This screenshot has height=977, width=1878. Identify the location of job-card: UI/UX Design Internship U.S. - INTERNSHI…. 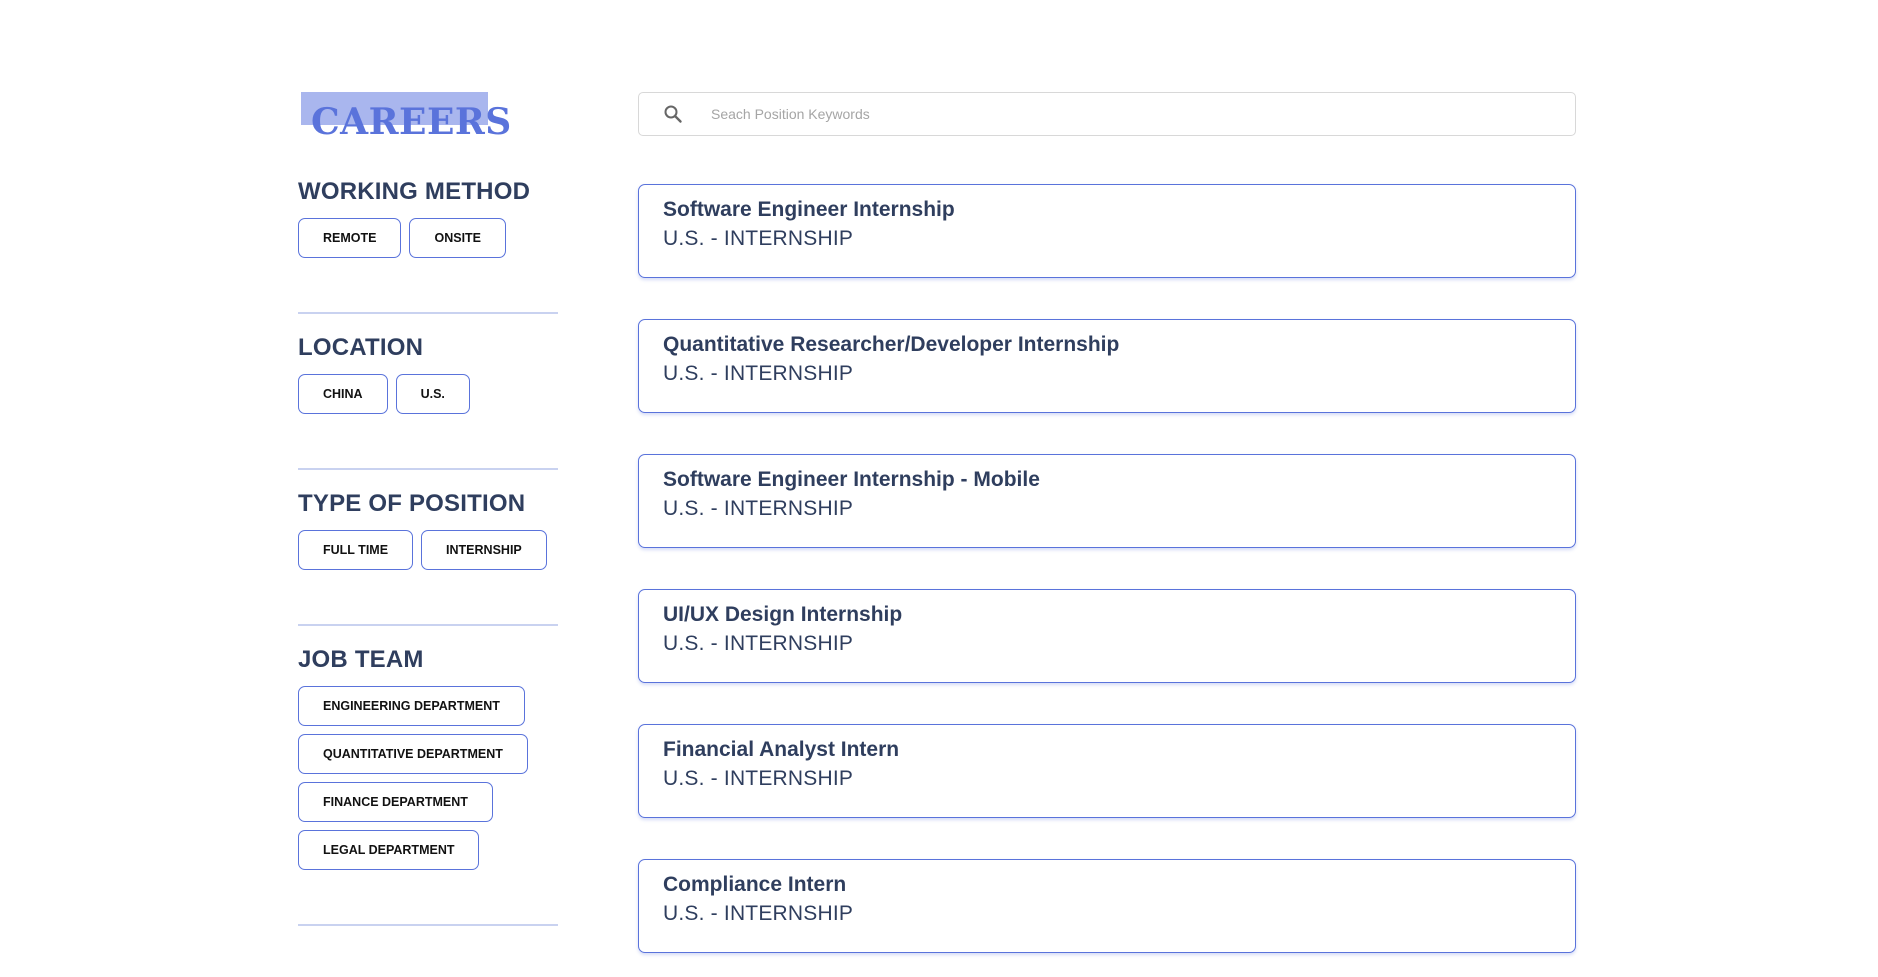
(1107, 636).